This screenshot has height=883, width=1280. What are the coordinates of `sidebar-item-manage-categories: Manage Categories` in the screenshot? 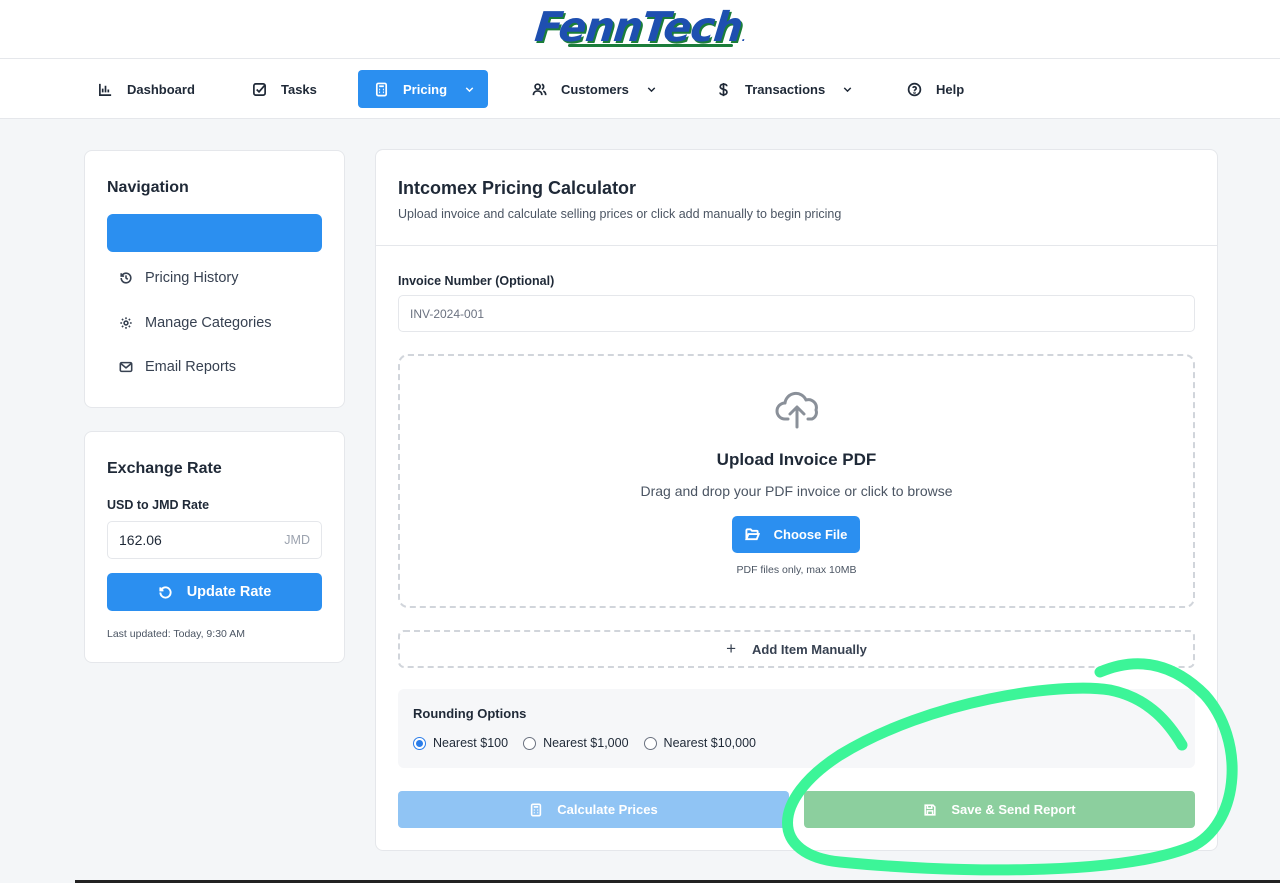 It's located at (195, 323).